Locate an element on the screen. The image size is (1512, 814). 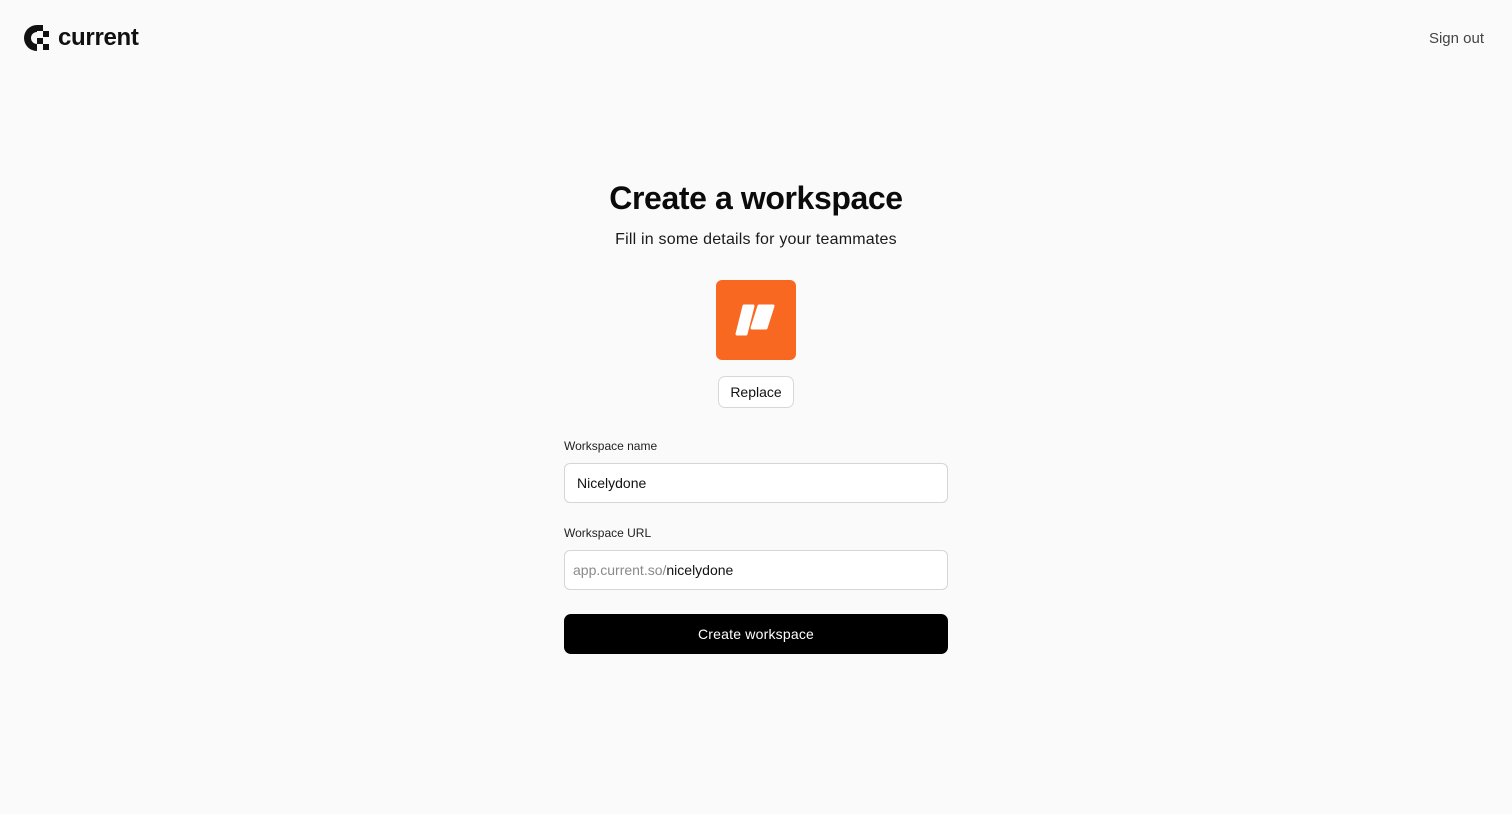
workspace-name-input-box is located at coordinates (756, 483).